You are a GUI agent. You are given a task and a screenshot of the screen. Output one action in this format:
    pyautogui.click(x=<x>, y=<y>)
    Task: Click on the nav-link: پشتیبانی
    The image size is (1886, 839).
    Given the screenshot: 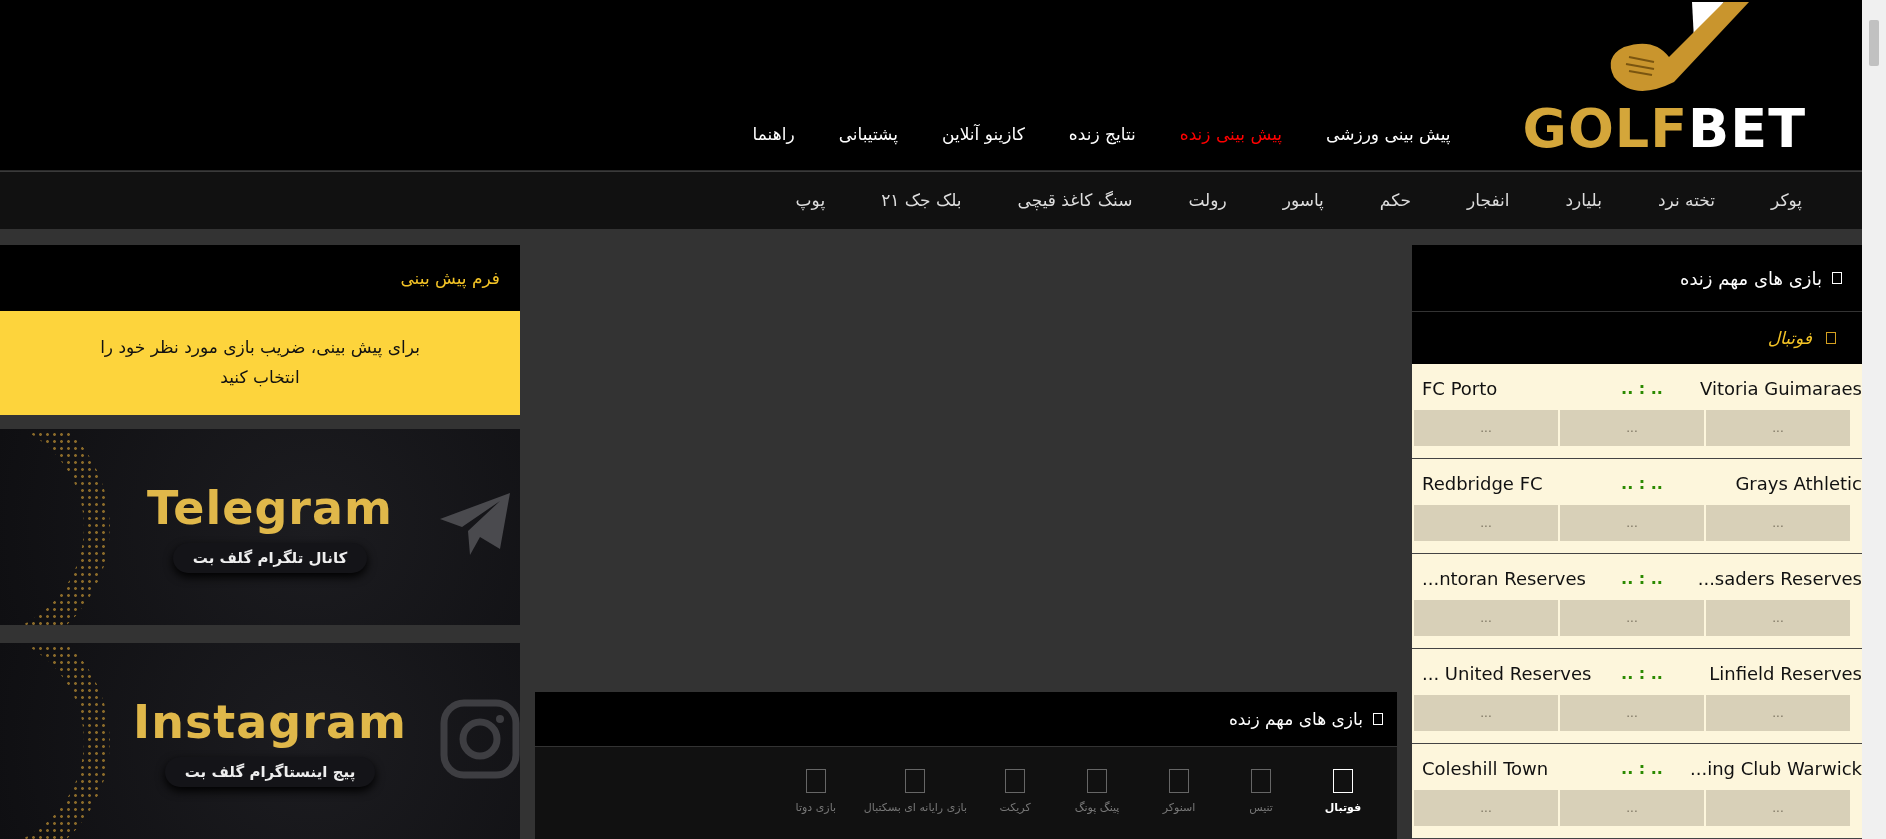 What is the action you would take?
    pyautogui.click(x=868, y=133)
    